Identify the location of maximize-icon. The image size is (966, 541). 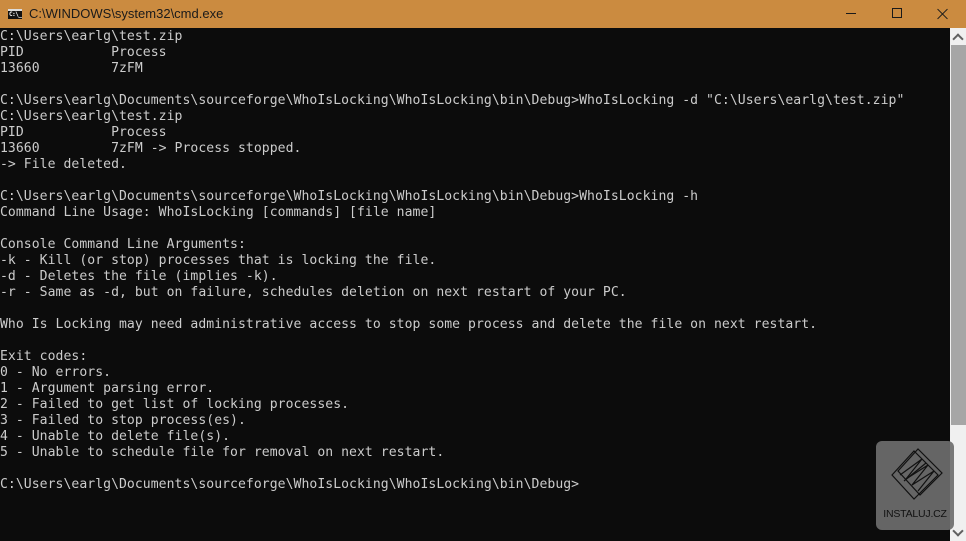
(897, 13).